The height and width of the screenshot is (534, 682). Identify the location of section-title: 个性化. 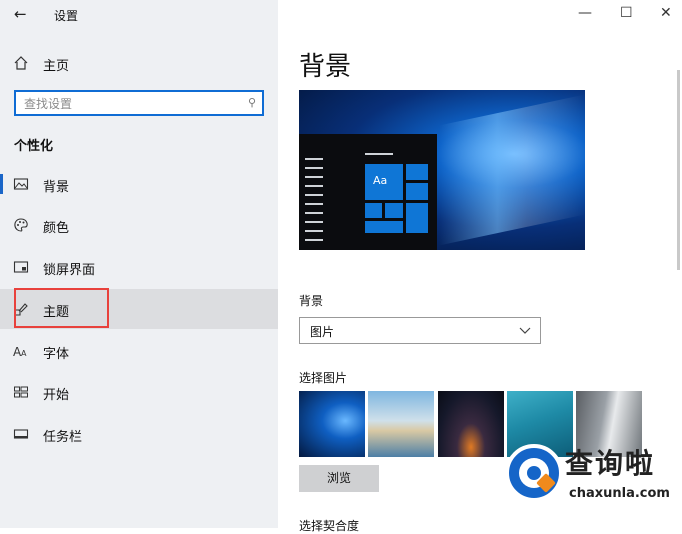
(34, 146).